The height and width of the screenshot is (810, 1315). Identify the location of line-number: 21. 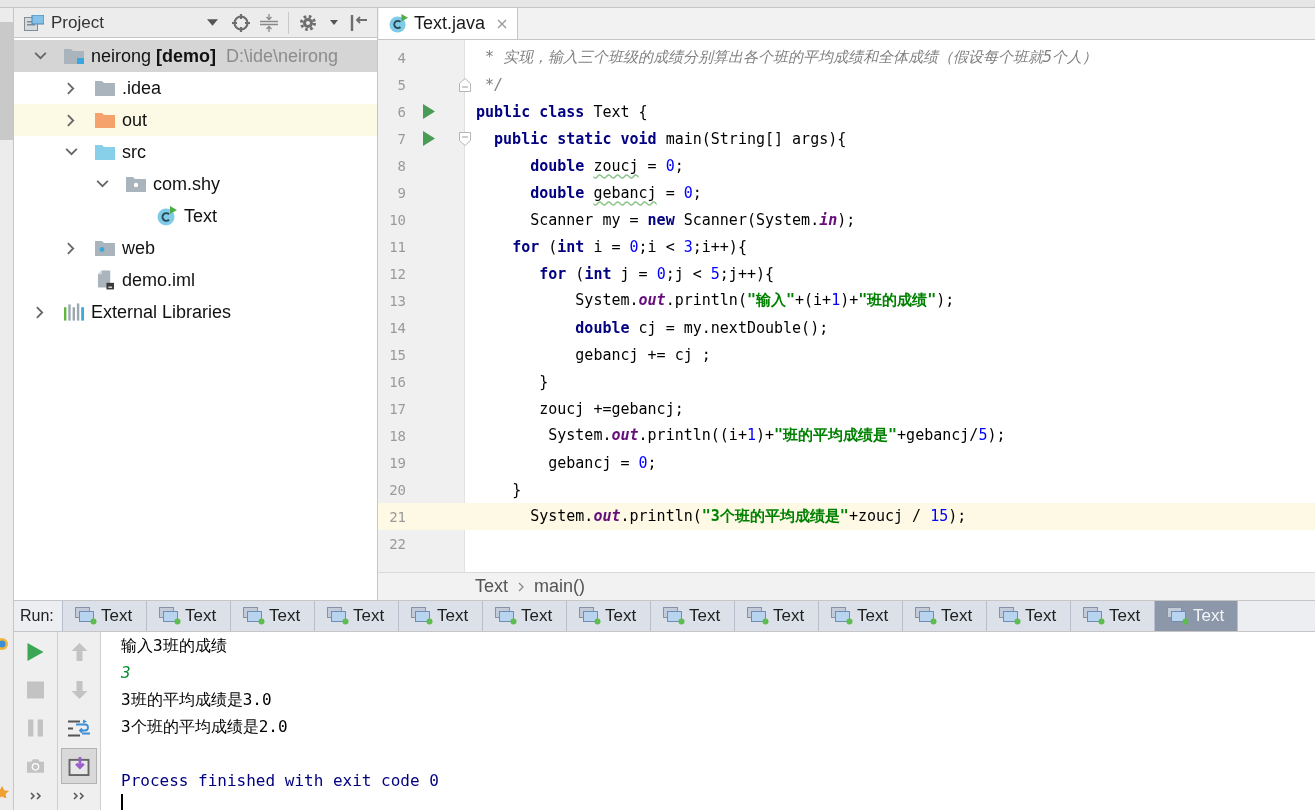
(397, 516).